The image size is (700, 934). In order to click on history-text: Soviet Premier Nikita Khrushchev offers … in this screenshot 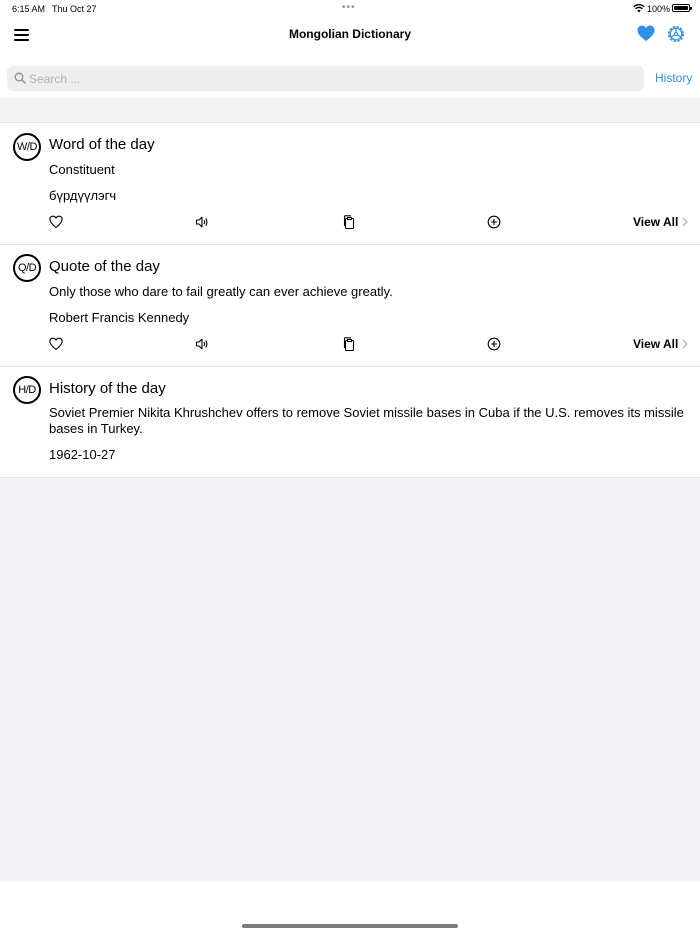, I will do `click(366, 420)`.